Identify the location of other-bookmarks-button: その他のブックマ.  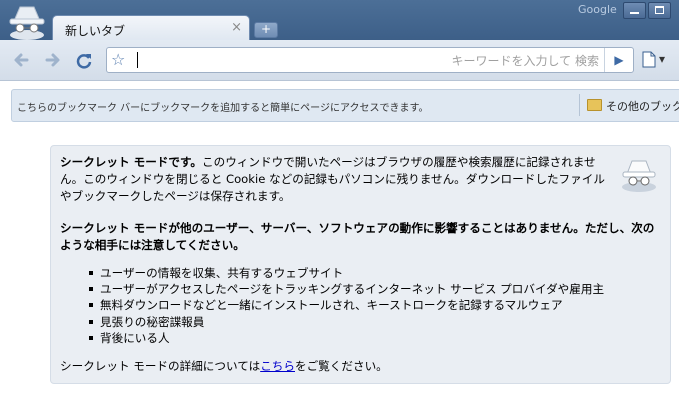
(633, 106).